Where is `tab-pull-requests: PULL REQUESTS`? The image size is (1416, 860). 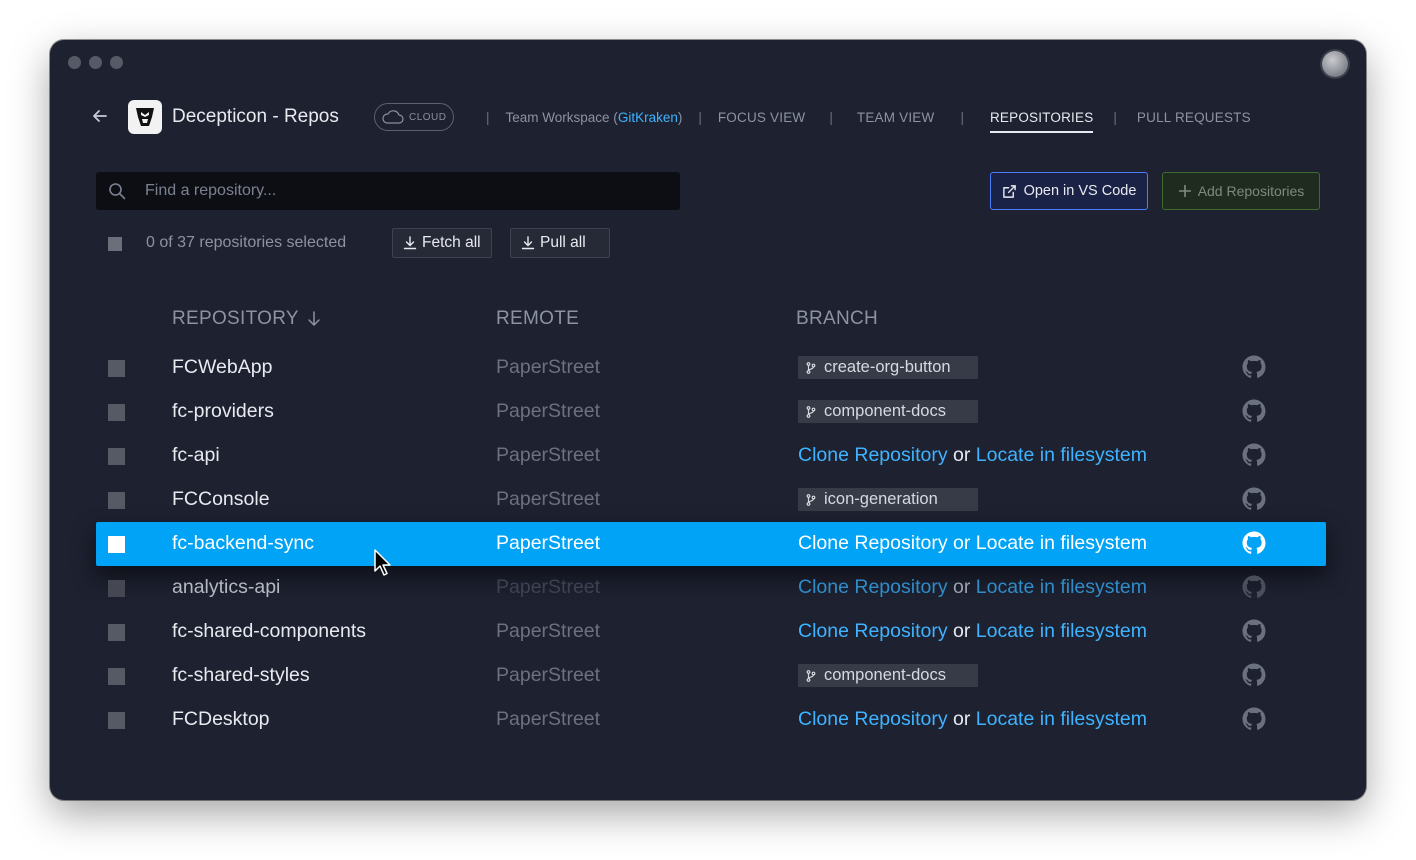
tab-pull-requests: PULL REQUESTS is located at coordinates (1194, 117).